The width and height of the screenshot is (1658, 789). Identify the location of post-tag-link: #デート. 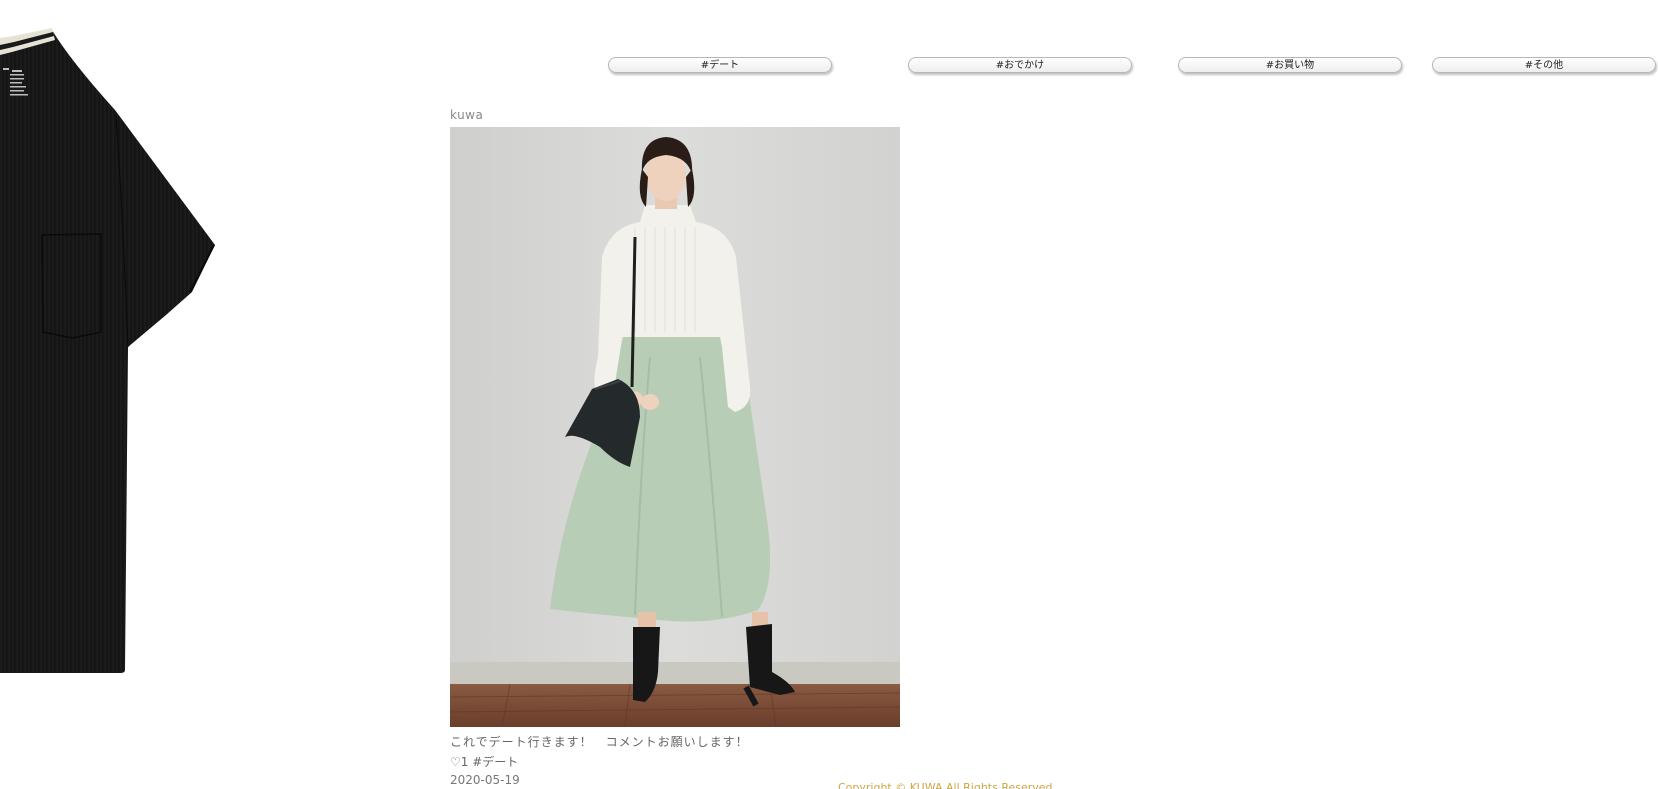
(495, 761).